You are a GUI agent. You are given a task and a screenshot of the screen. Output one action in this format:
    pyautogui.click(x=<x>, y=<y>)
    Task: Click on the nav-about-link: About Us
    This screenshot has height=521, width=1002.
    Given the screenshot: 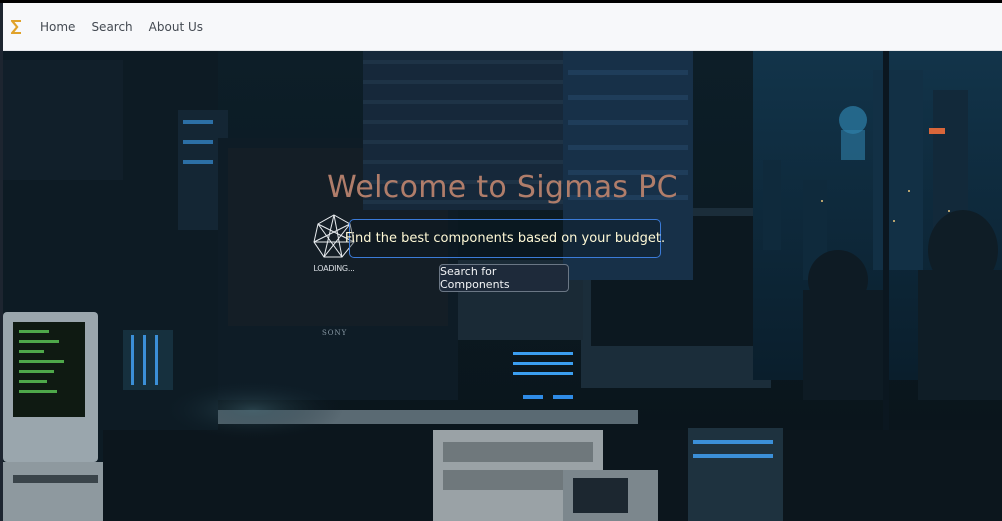 What is the action you would take?
    pyautogui.click(x=176, y=27)
    